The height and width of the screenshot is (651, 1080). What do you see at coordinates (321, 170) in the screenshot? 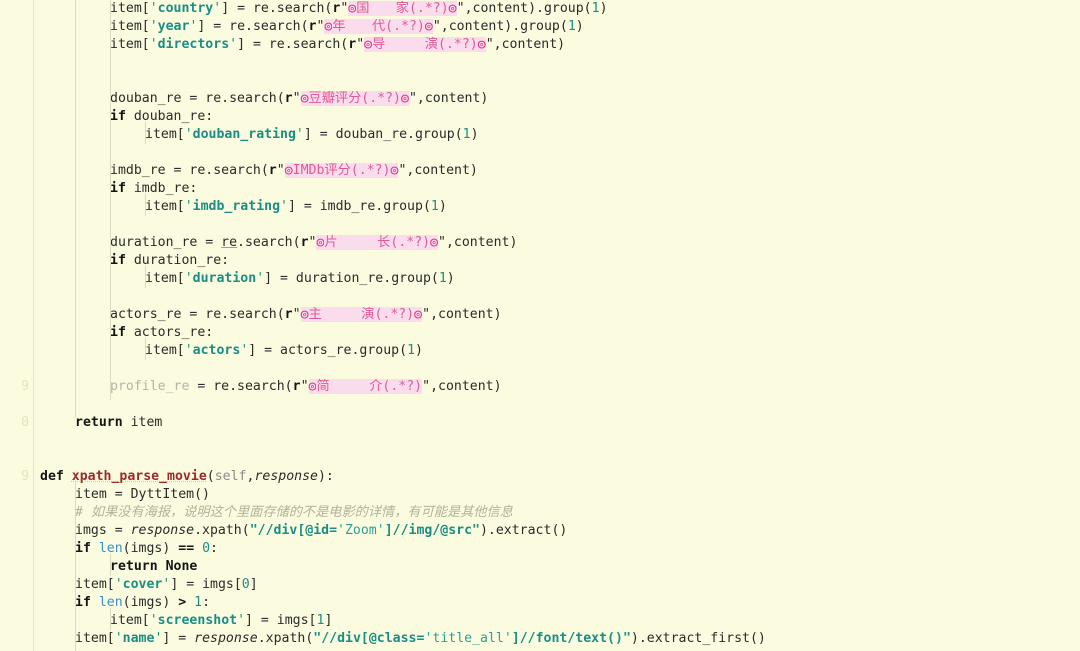
I see `code-token: IMDb评分` at bounding box center [321, 170].